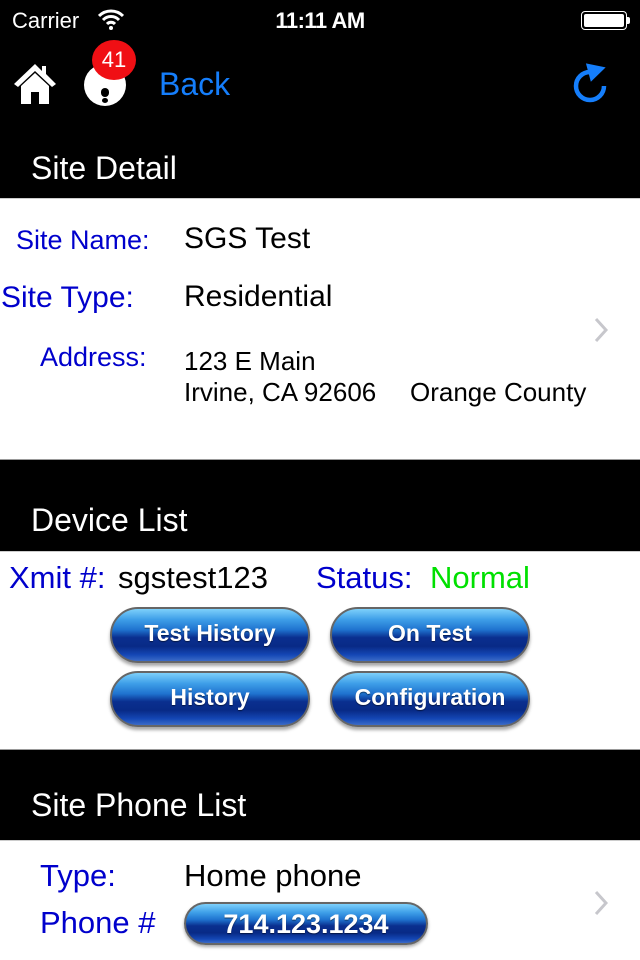 Image resolution: width=640 pixels, height=960 pixels. I want to click on alert-count-badge: 41, so click(114, 60).